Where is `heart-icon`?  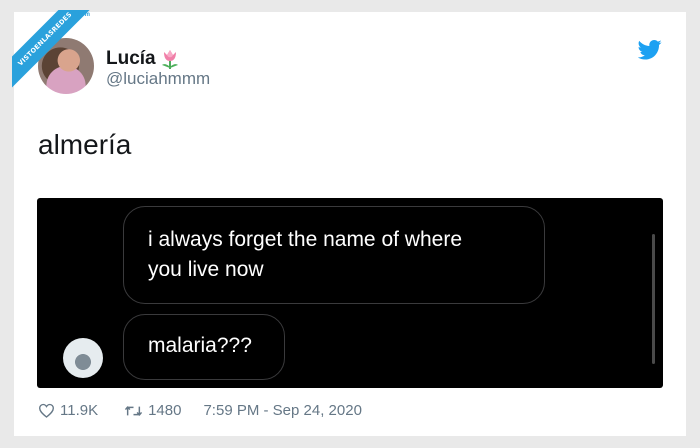
heart-icon is located at coordinates (46, 410).